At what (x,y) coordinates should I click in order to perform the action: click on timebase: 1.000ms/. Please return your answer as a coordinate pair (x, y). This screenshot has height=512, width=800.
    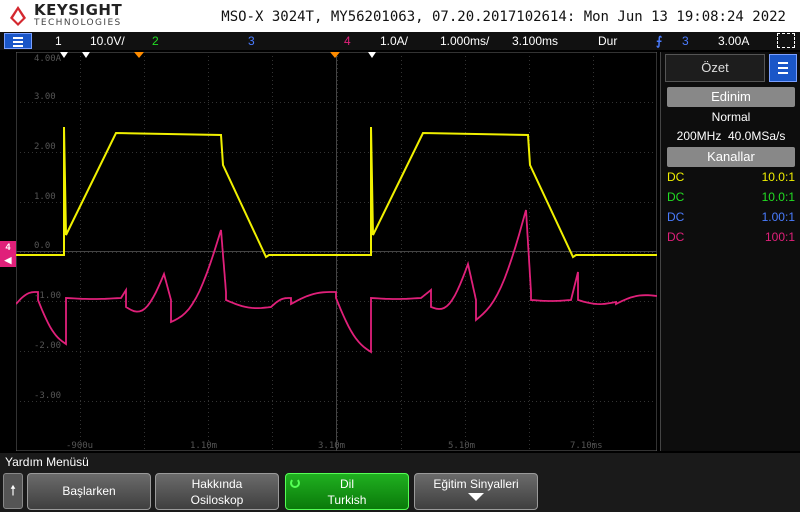
    Looking at the image, I should click on (464, 41).